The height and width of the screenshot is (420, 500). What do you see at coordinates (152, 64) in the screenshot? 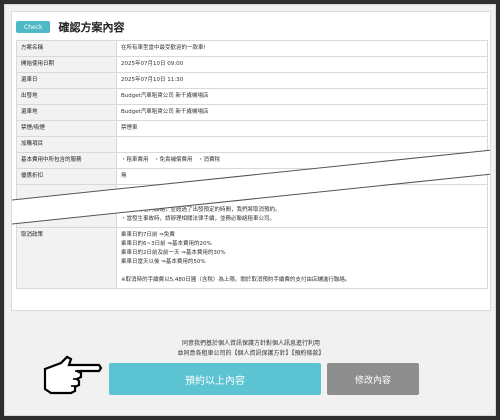
I see `row-value-line: 2025年07月10日 09:00` at bounding box center [152, 64].